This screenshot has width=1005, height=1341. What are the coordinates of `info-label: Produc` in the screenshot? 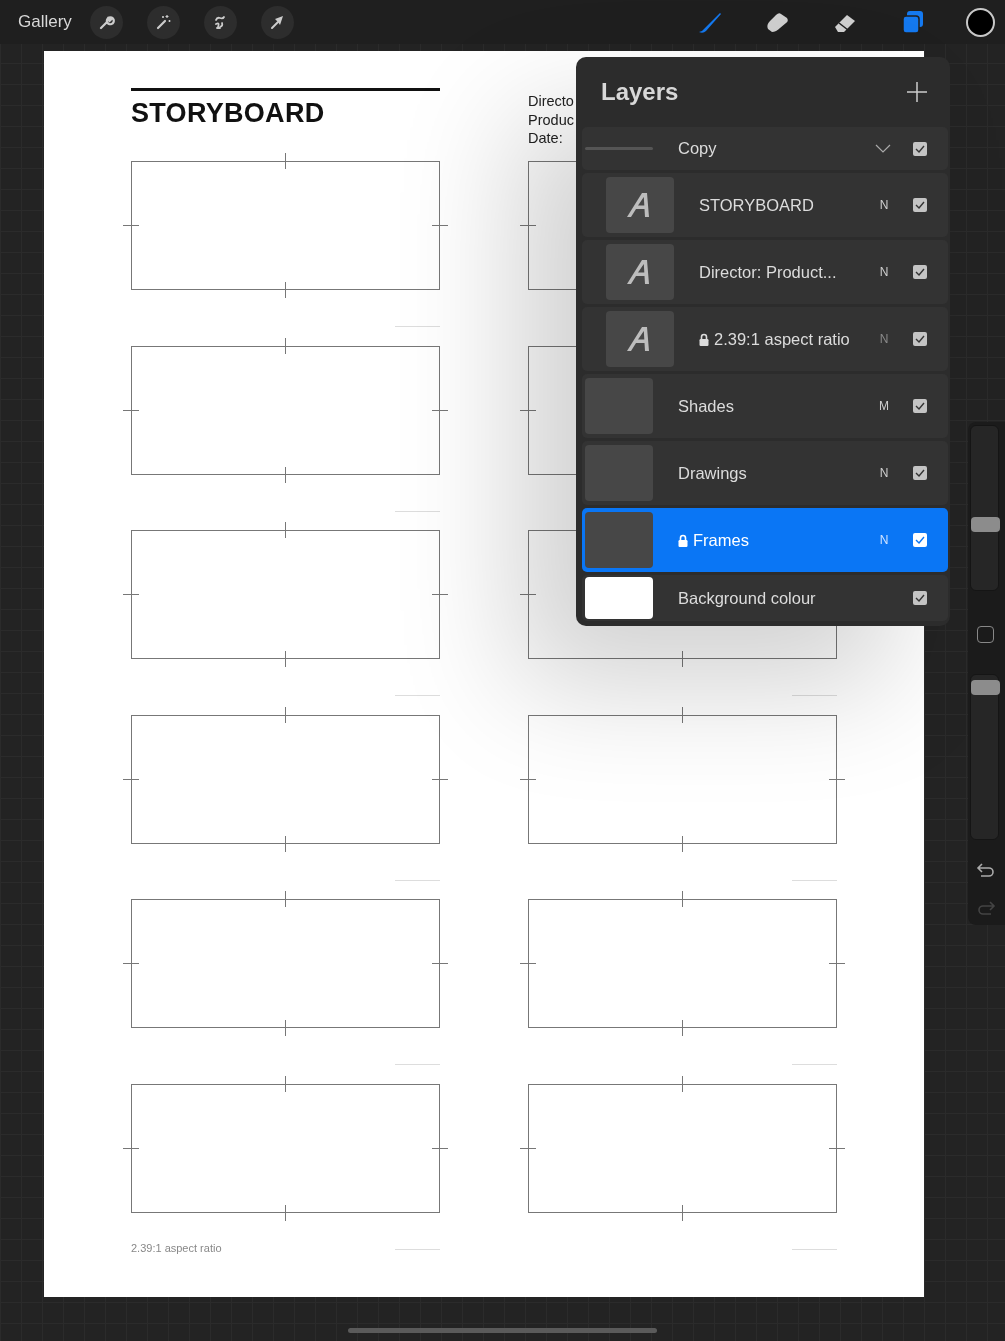 It's located at (551, 119).